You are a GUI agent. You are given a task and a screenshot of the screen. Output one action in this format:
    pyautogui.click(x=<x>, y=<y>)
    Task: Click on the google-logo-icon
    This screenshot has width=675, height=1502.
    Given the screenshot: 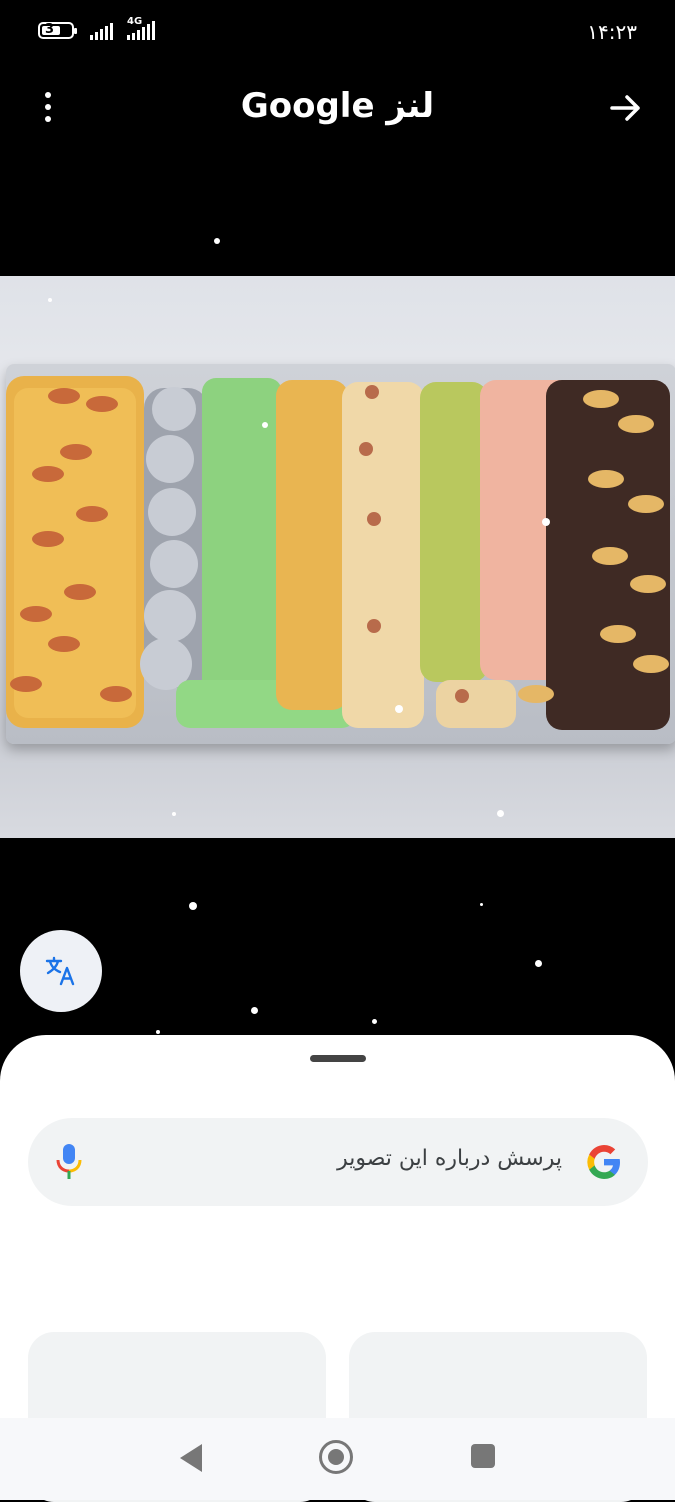 What is the action you would take?
    pyautogui.click(x=603, y=1162)
    